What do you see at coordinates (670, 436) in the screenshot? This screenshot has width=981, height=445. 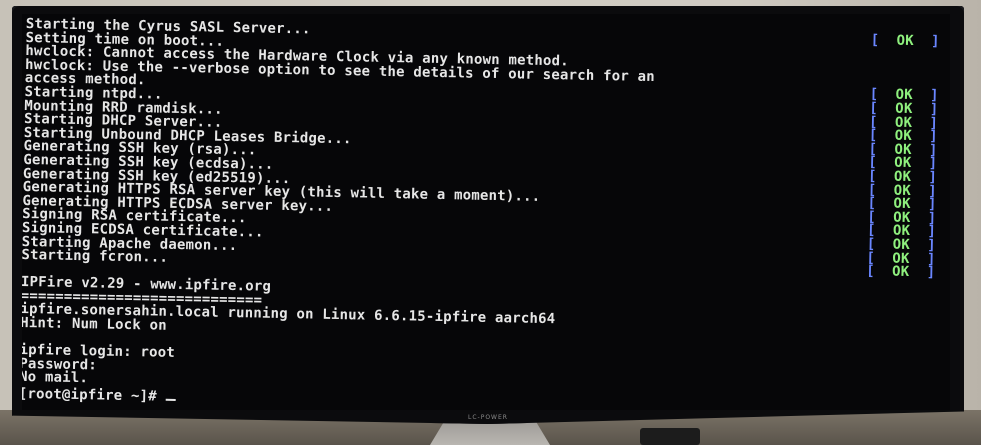 I see `desk-device` at bounding box center [670, 436].